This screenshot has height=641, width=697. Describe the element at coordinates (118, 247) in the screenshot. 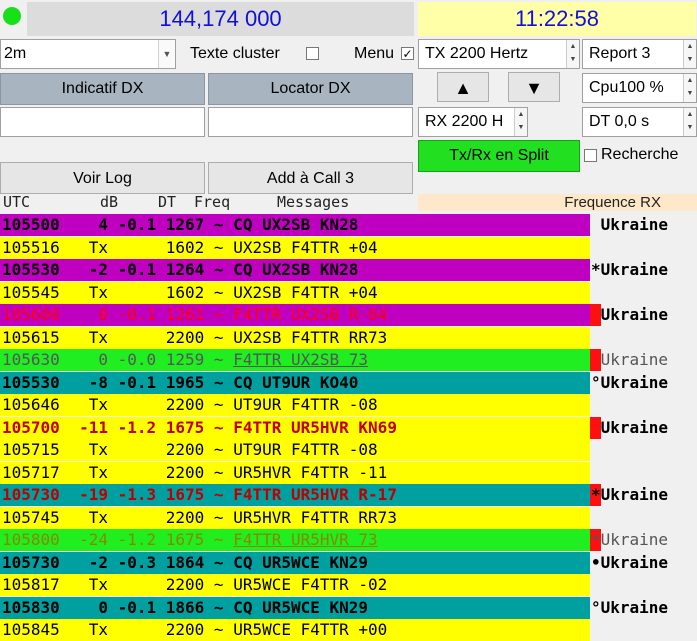

I see `row-fields: 105516 Tx 1602 ~` at that location.